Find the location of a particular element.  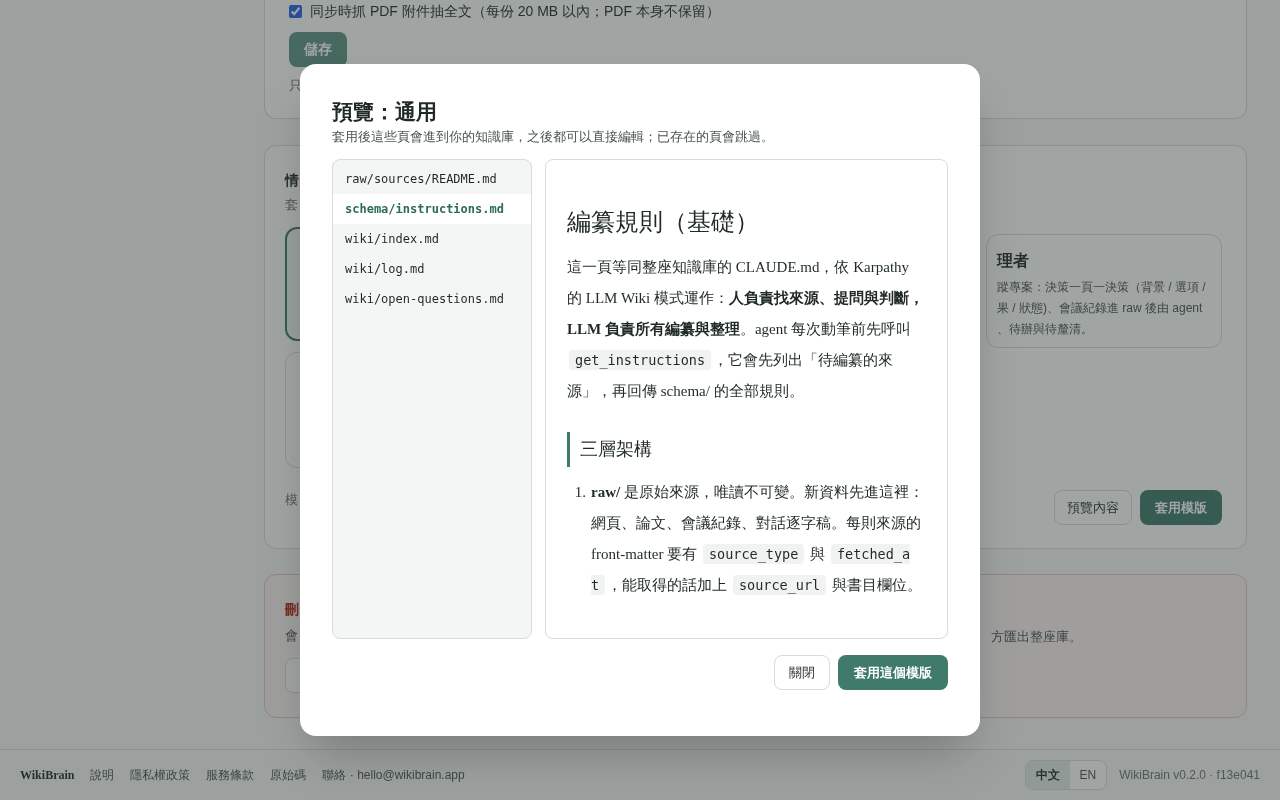

file-item: wiki/index.md is located at coordinates (432, 239).